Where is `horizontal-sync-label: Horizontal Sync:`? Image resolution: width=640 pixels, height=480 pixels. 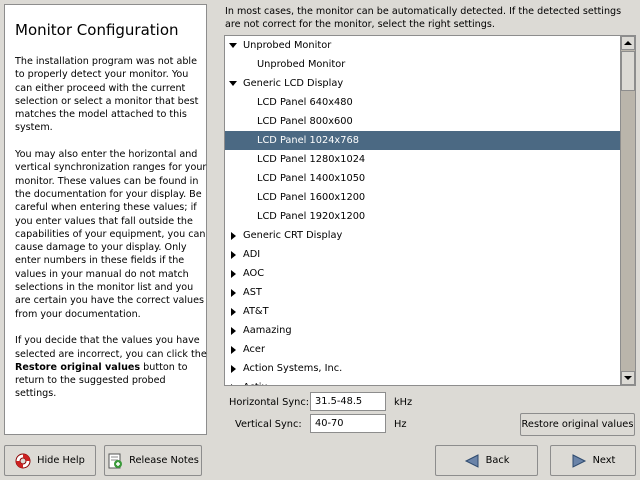 horizontal-sync-label: Horizontal Sync: is located at coordinates (269, 402).